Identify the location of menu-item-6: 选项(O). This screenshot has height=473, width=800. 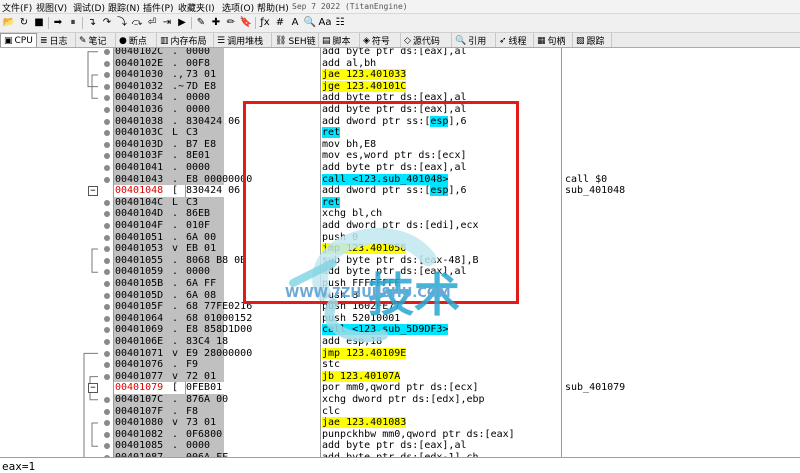
(238, 7).